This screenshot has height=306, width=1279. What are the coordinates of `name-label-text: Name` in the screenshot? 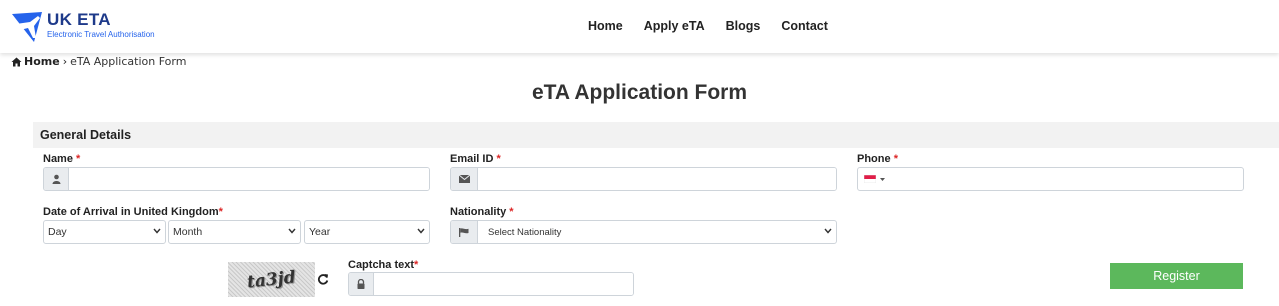 It's located at (58, 159).